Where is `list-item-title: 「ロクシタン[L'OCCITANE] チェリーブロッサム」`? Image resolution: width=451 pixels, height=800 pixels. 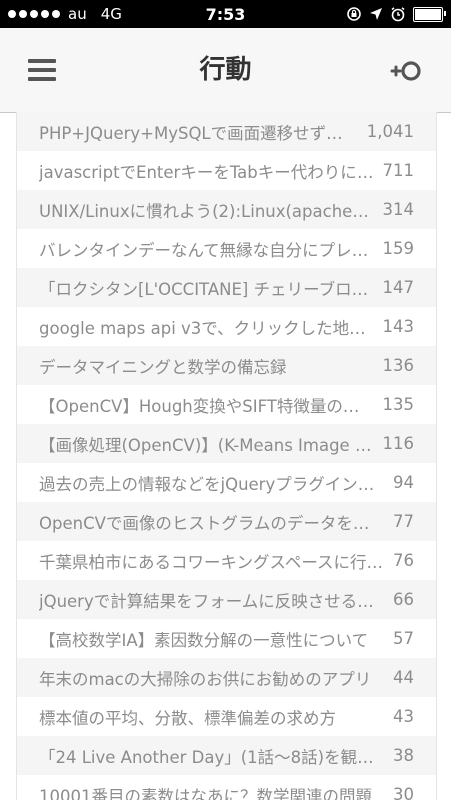 list-item-title: 「ロクシタン[L'OCCITANE] チェリーブロッサム」 is located at coordinates (207, 289).